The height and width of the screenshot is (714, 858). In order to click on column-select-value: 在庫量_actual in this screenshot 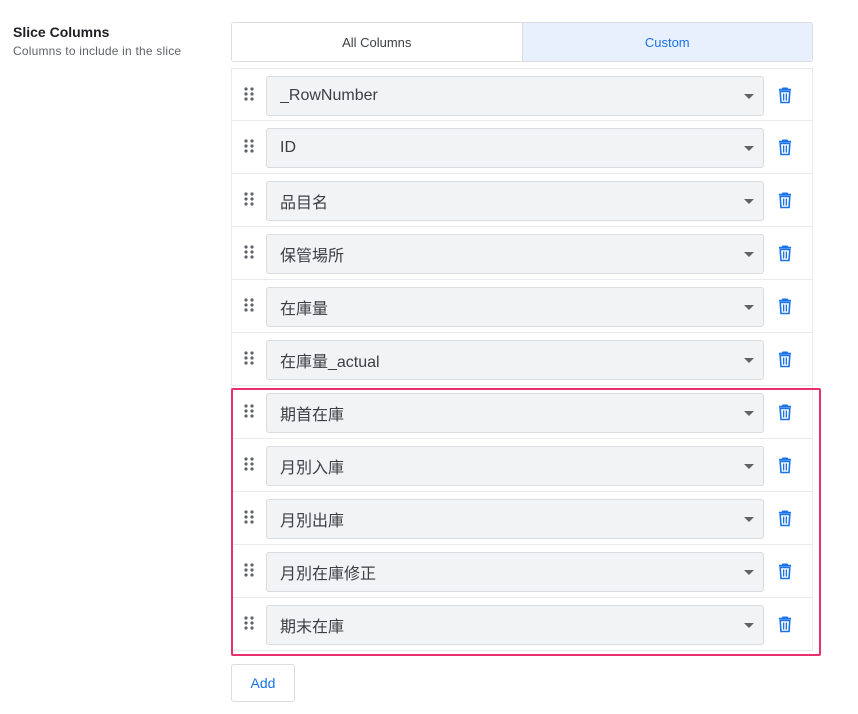, I will do `click(330, 362)`.